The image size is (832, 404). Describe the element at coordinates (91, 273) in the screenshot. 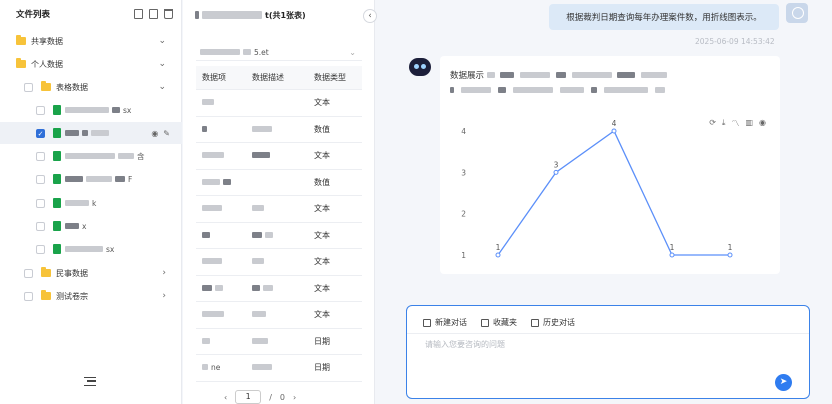

I see `folder-civil: 民事数据 ›` at that location.